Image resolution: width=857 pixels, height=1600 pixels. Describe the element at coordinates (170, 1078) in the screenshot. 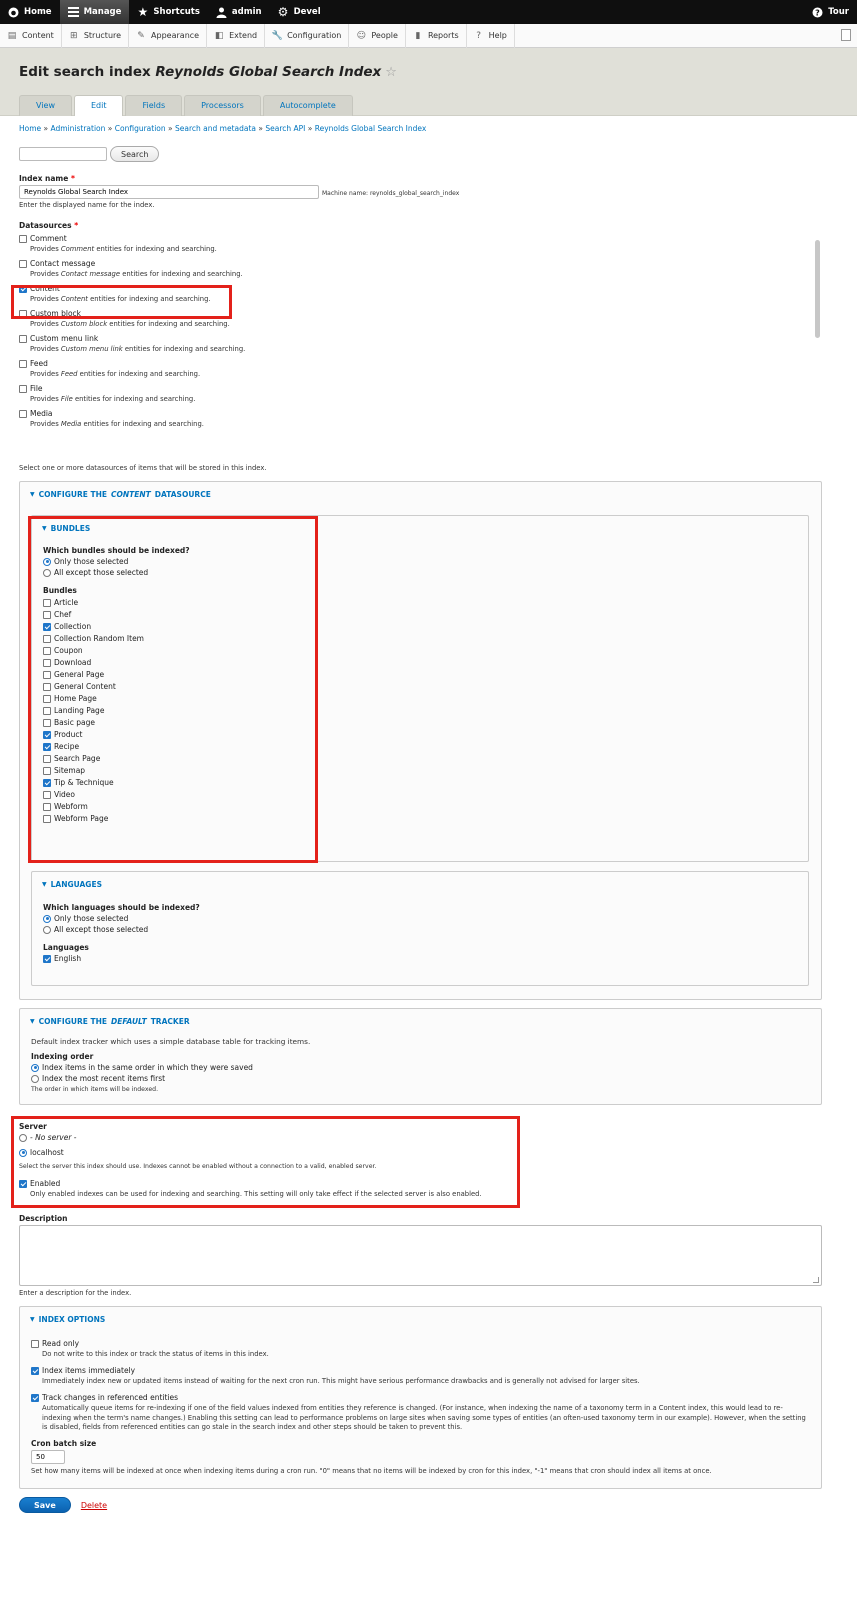

I see `indexing-order-option: Index the most recent items first` at that location.